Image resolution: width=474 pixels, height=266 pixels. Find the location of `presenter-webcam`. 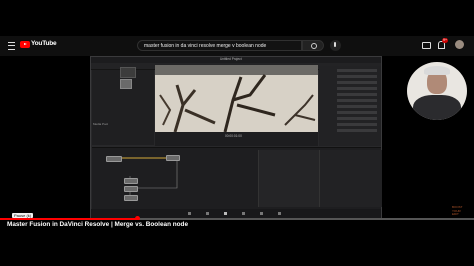

presenter-webcam is located at coordinates (437, 91).